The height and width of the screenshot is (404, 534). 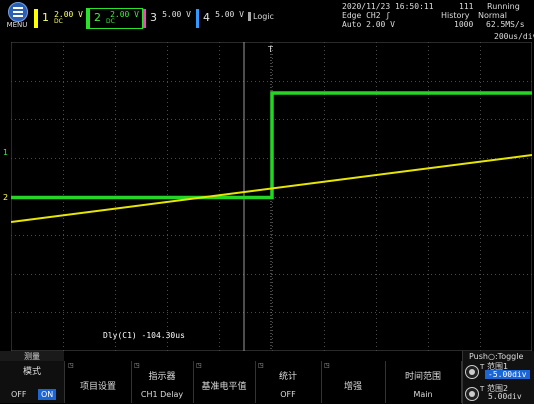 I want to click on timebase: 200us/div, so click(x=514, y=36).